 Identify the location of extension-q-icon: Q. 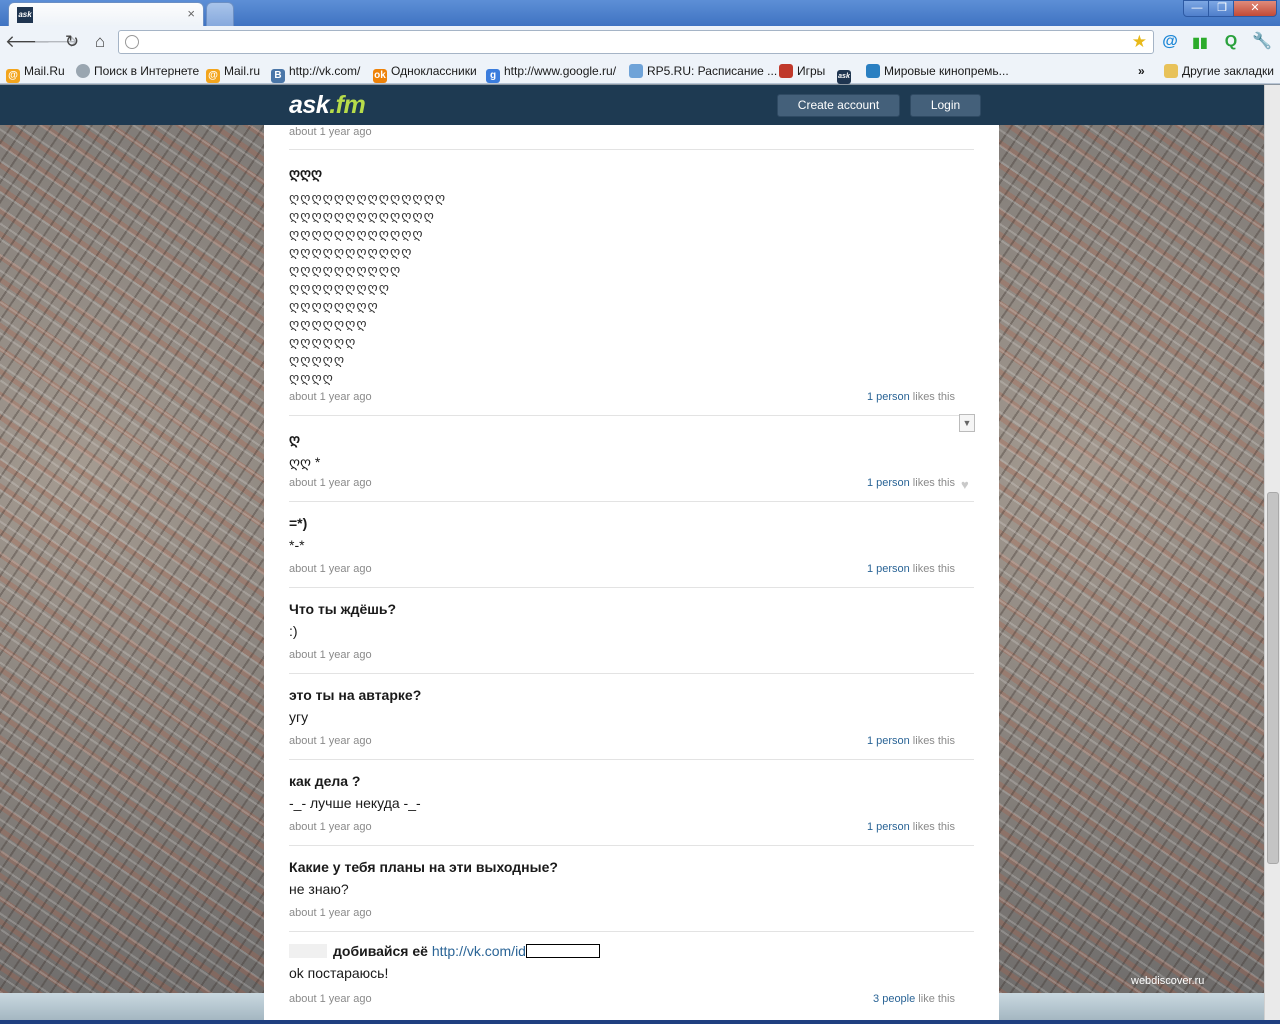
(1231, 42).